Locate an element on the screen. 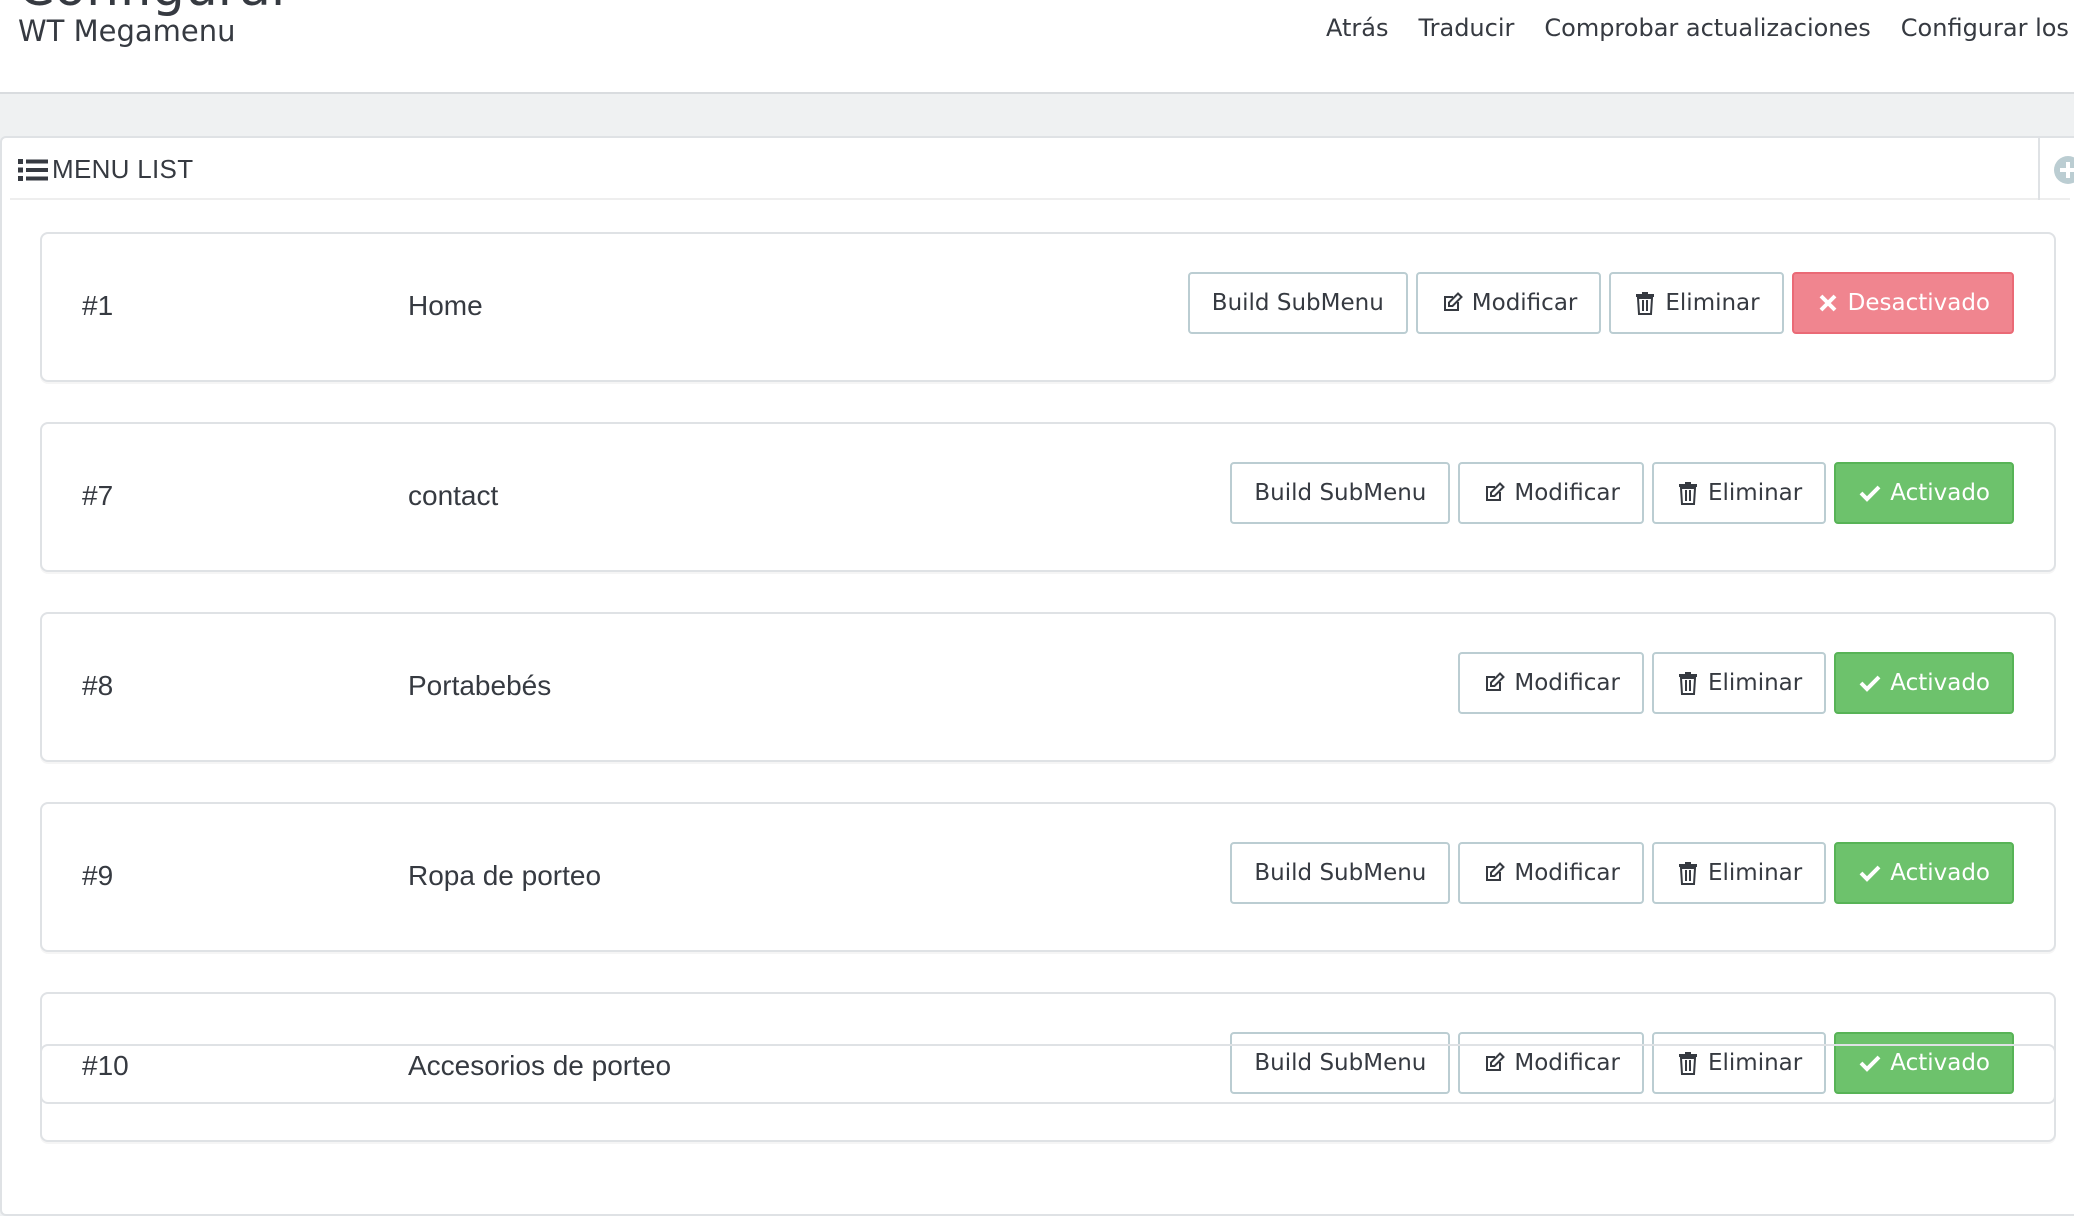  menu-name: Ropa de porteo is located at coordinates (505, 875).